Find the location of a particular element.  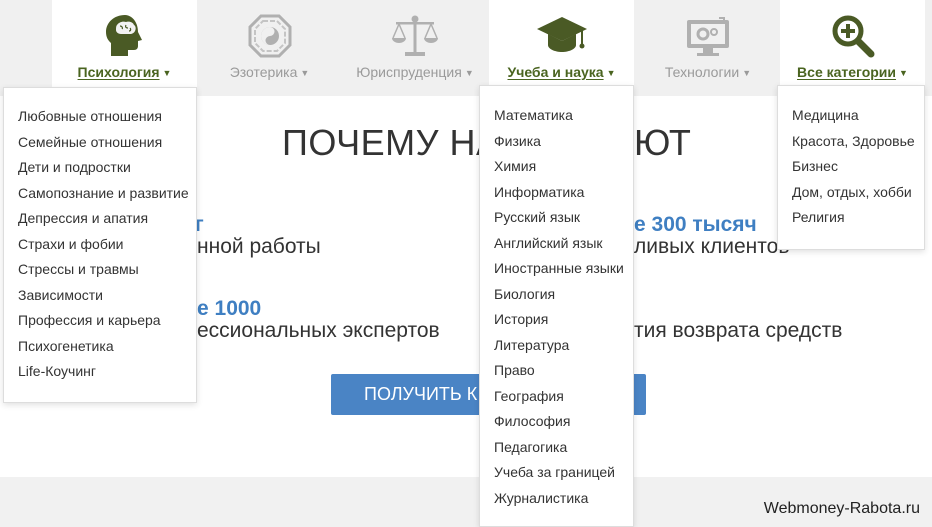

dropdown-all-categories-item: Религия is located at coordinates (858, 218).